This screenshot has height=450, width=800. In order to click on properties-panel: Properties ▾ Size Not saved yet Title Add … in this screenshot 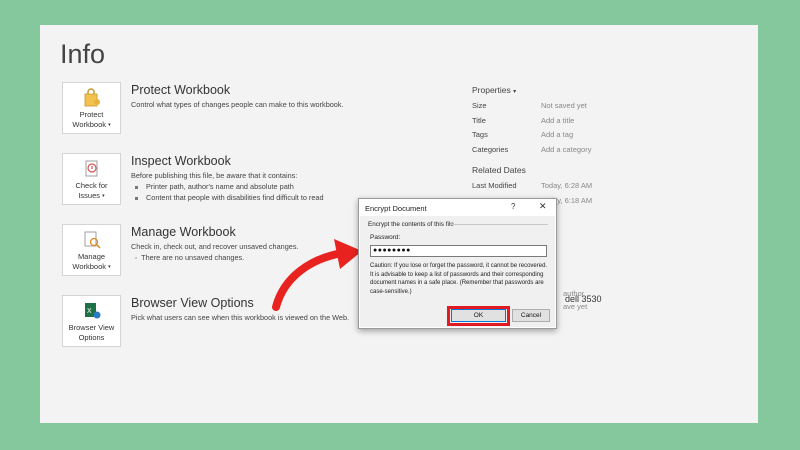, I will do `click(615, 147)`.